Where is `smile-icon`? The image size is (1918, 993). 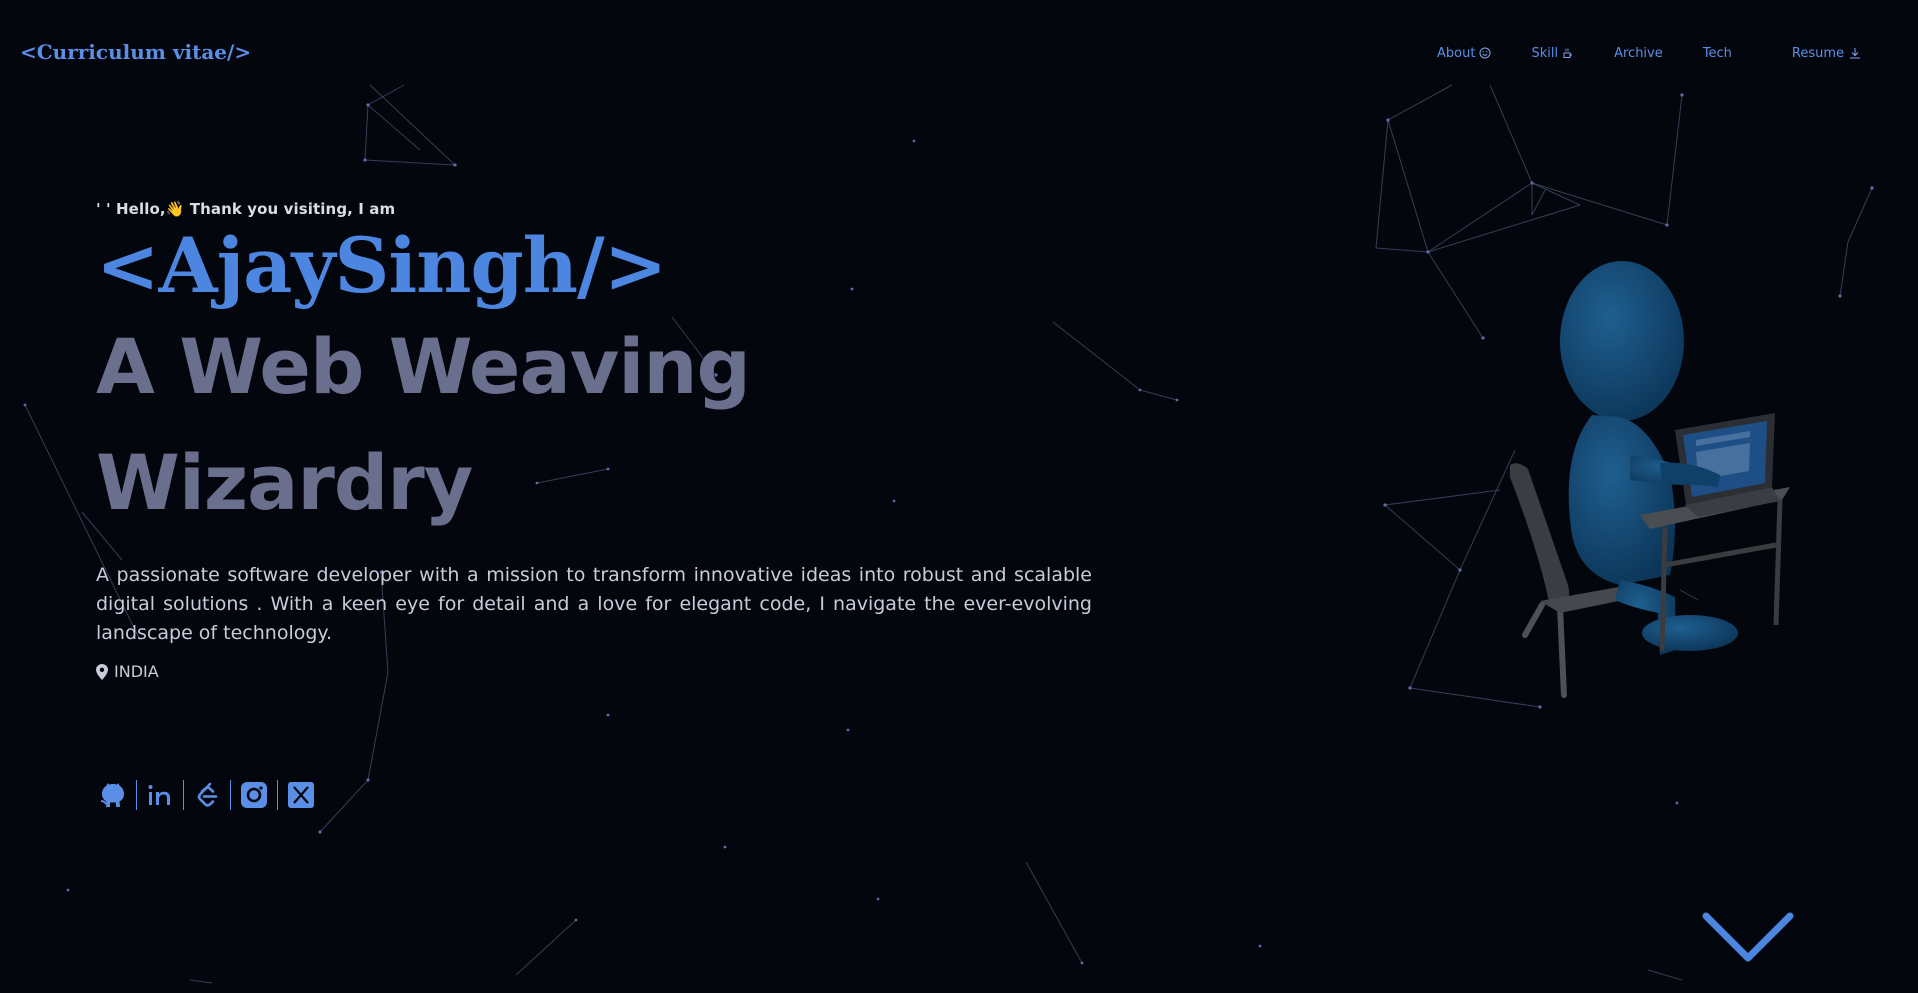 smile-icon is located at coordinates (1485, 53).